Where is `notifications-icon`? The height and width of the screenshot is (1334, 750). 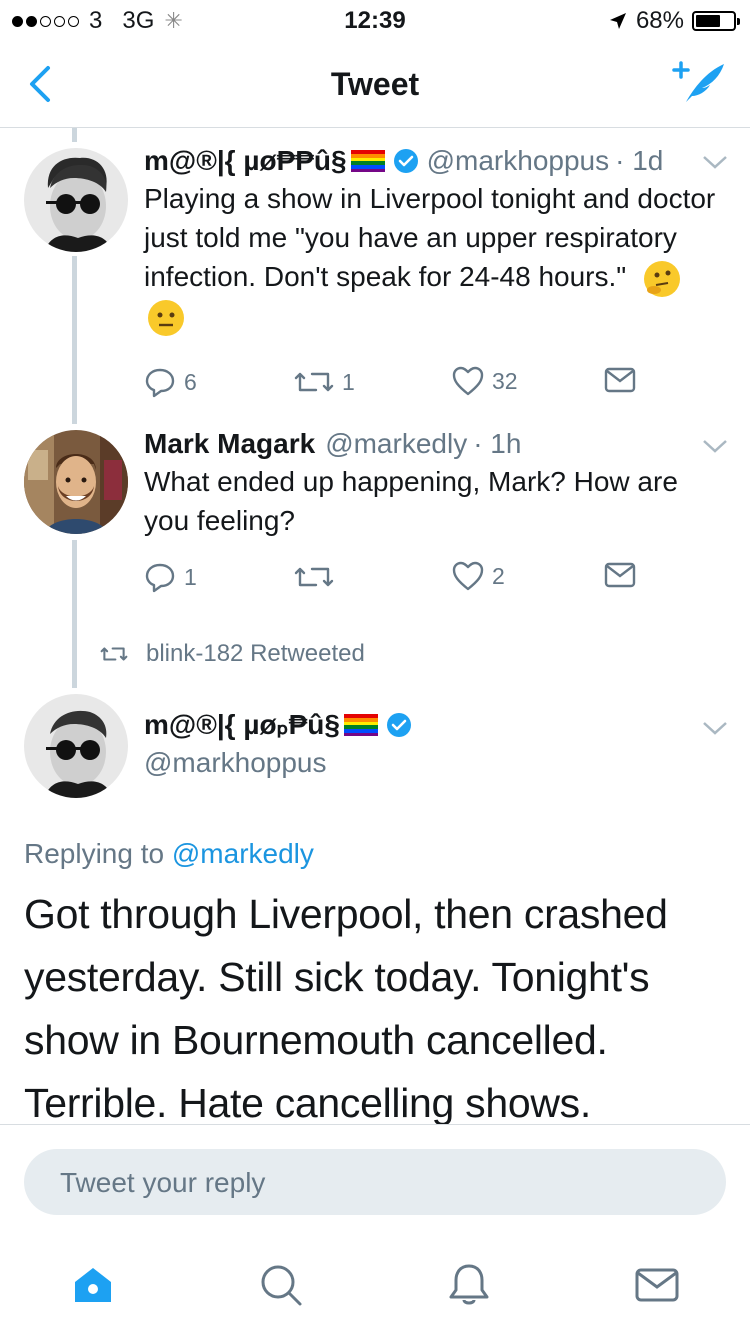 notifications-icon is located at coordinates (469, 1285).